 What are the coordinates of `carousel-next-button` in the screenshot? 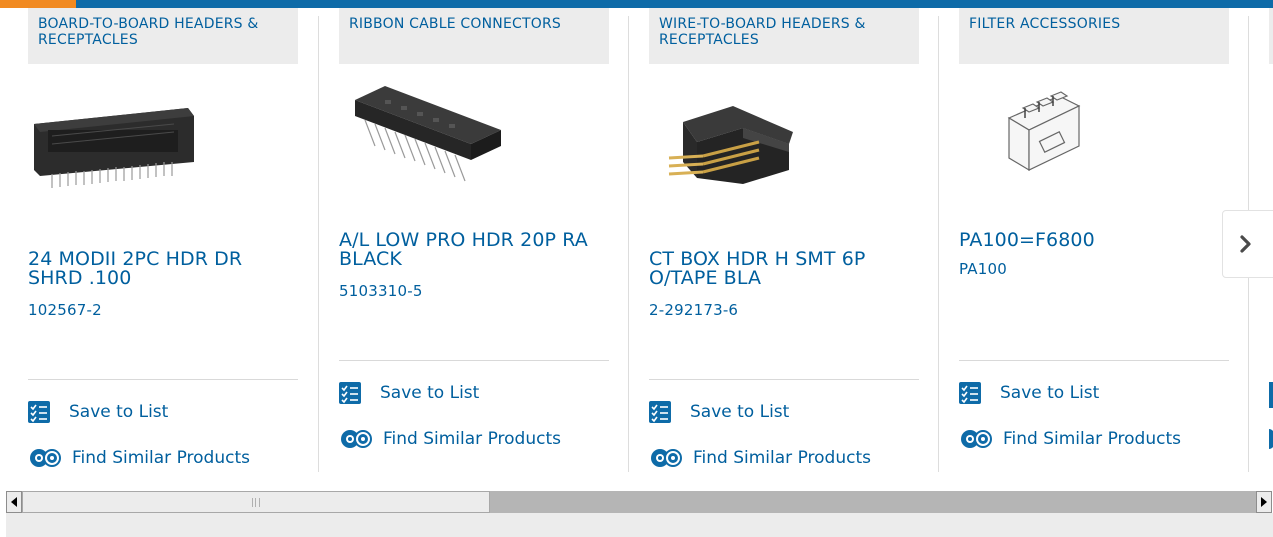 It's located at (1247, 244).